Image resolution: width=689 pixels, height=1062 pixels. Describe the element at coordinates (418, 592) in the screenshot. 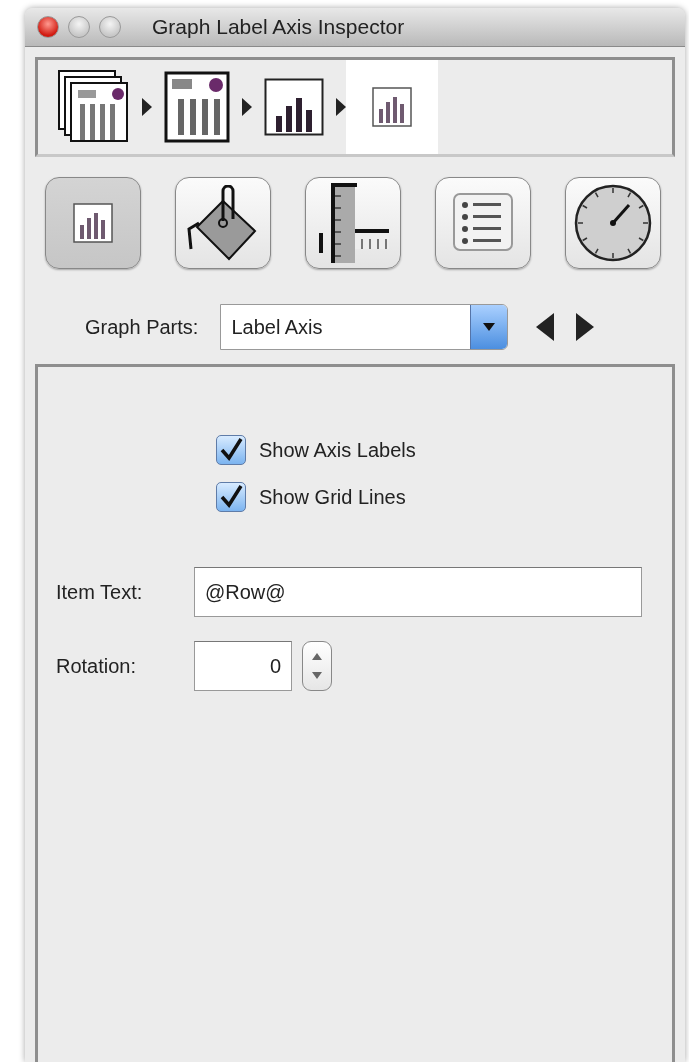

I see `item-text-field: @Row@` at that location.